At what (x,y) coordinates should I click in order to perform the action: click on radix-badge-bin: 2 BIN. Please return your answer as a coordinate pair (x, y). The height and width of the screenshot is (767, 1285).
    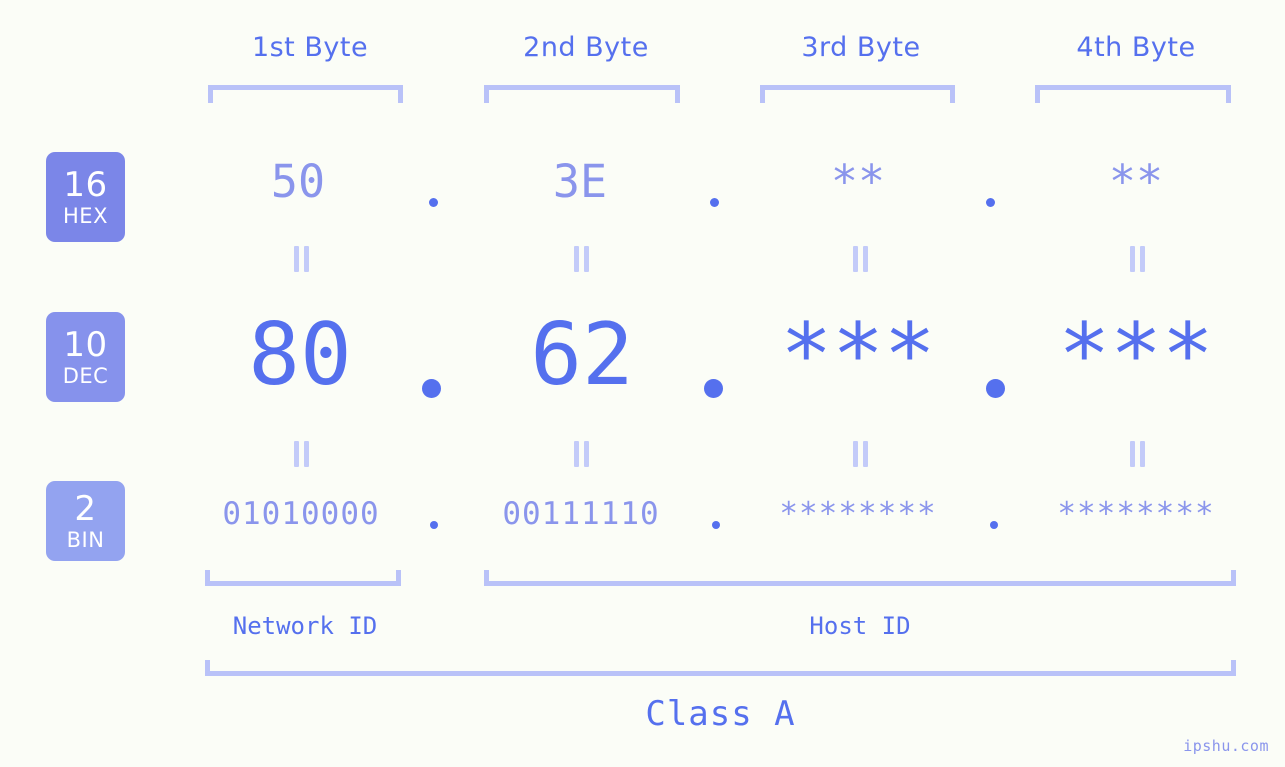
    Looking at the image, I should click on (85, 521).